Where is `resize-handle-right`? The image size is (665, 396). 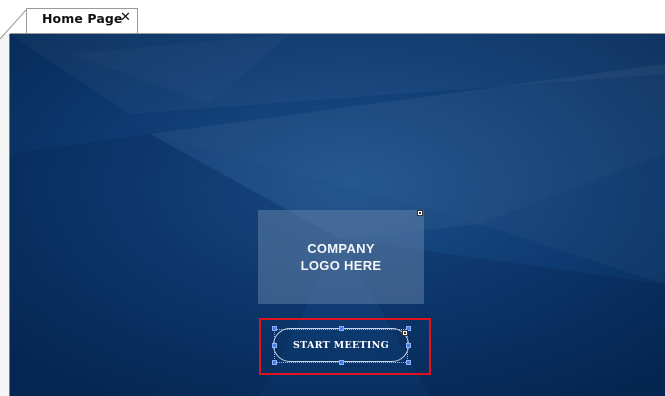 resize-handle-right is located at coordinates (408, 345).